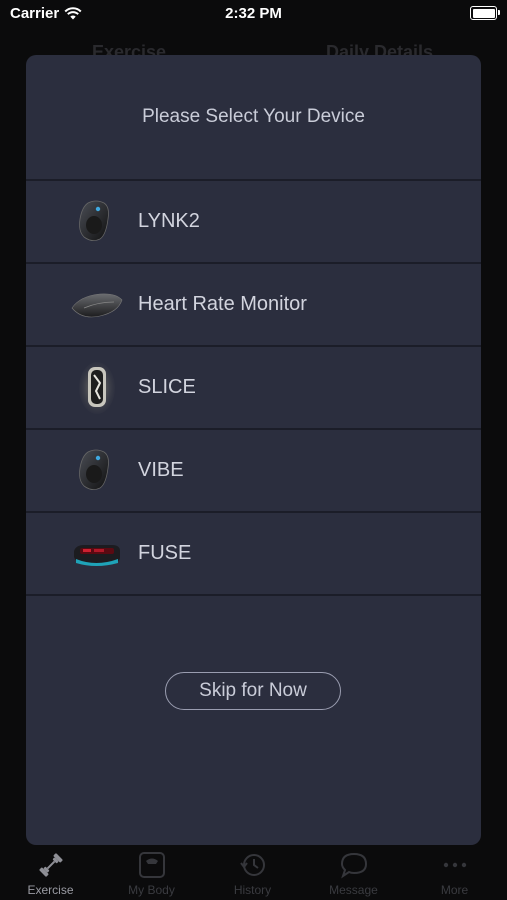 Image resolution: width=507 pixels, height=900 pixels. I want to click on device-label: SLICE, so click(167, 387).